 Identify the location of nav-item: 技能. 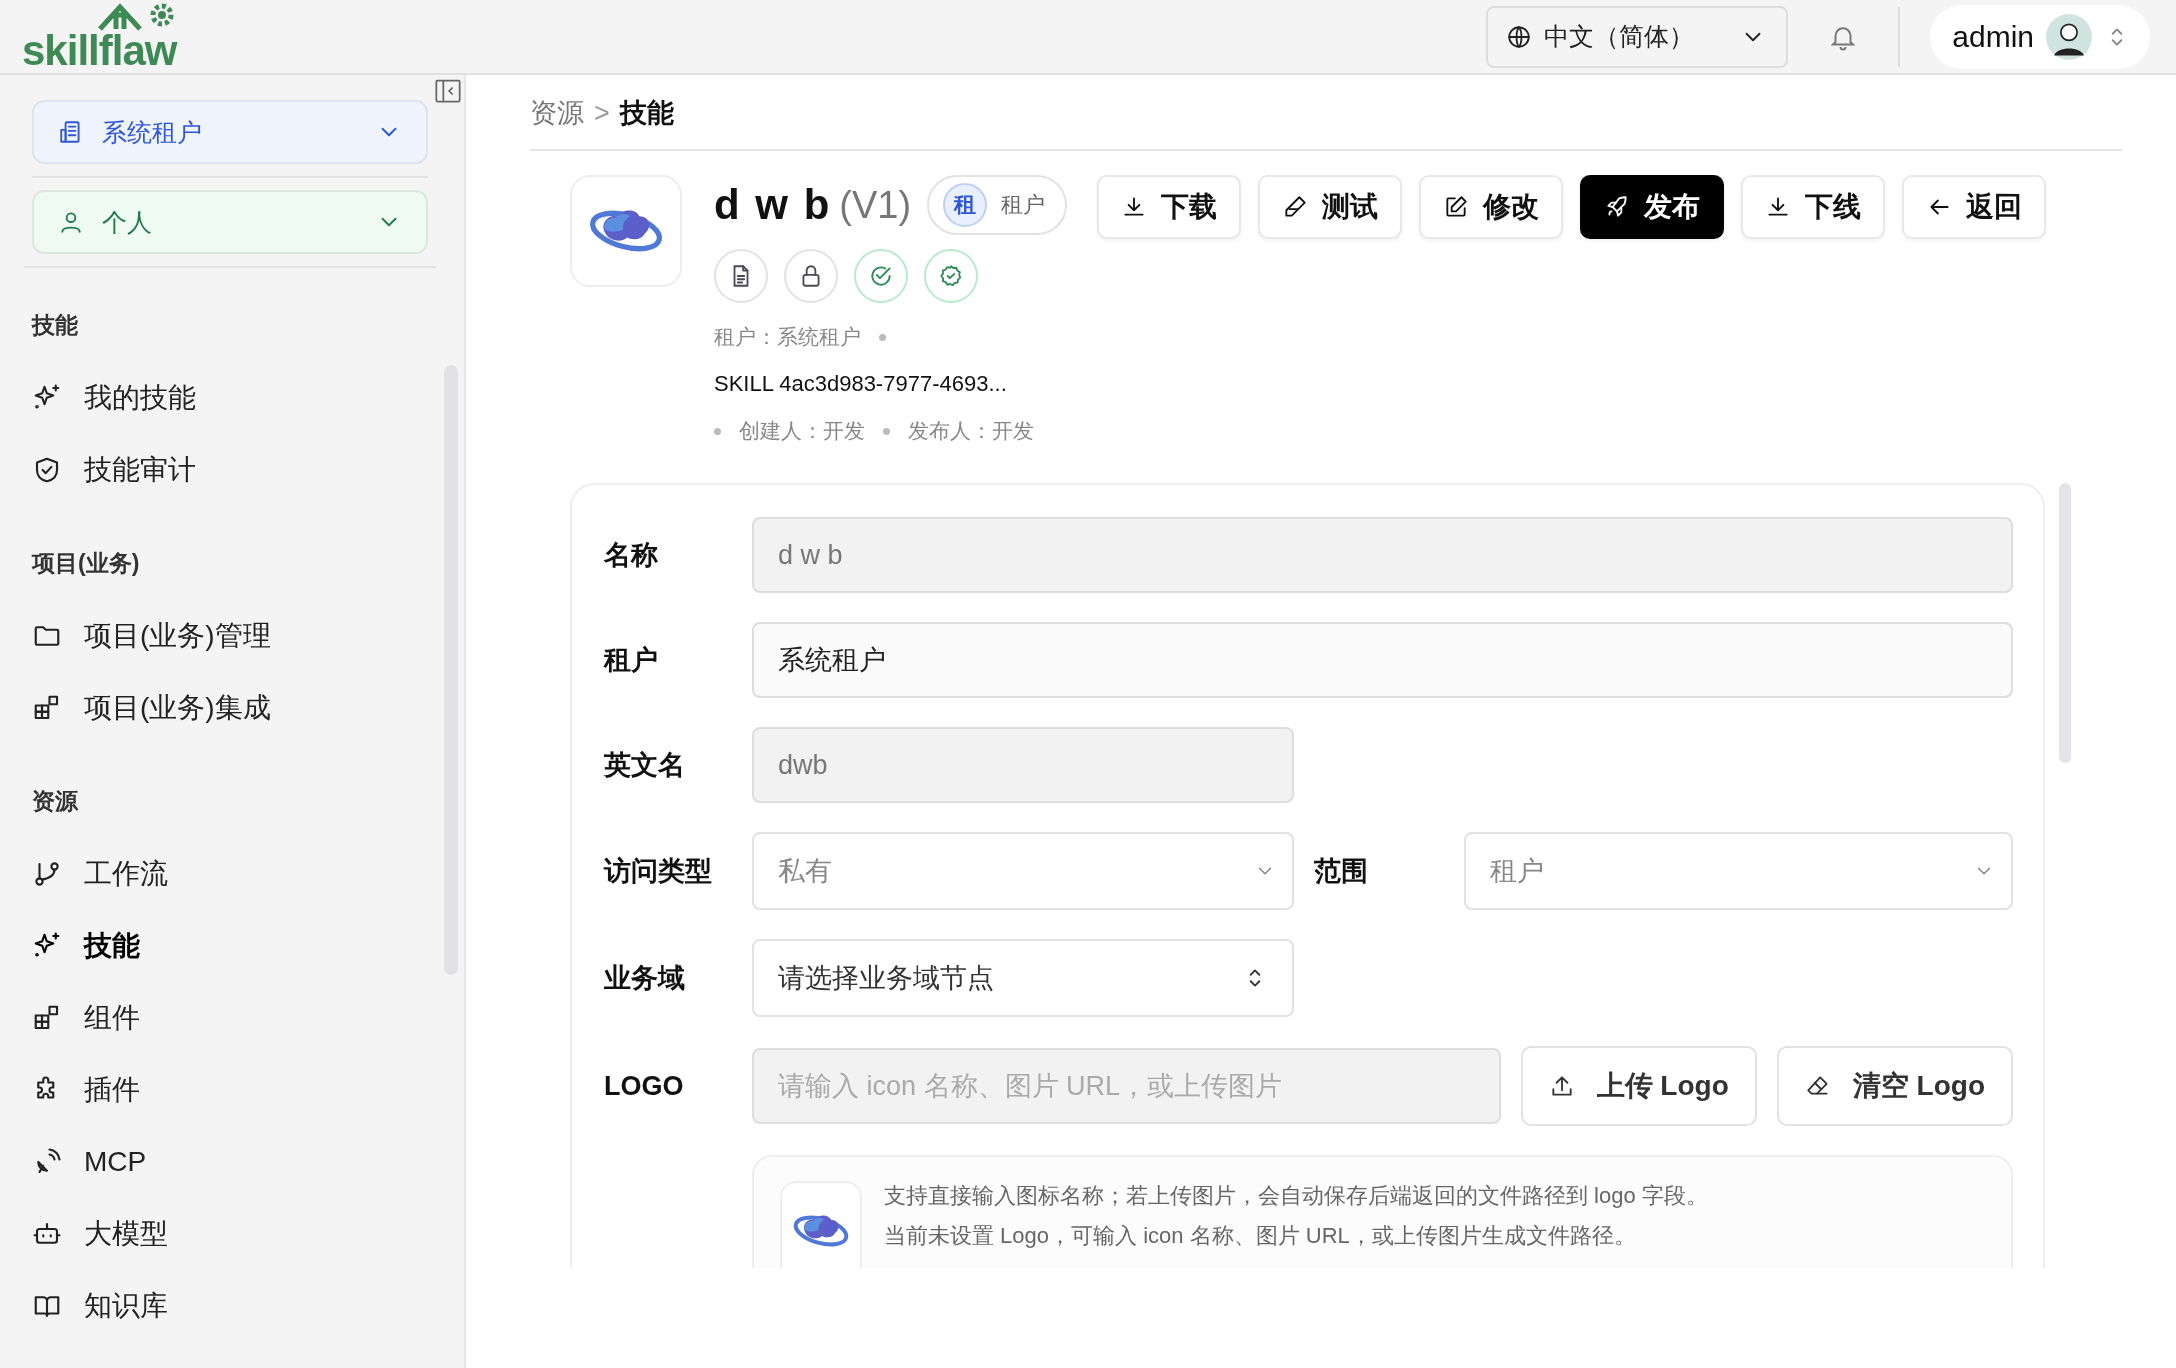
(230, 946).